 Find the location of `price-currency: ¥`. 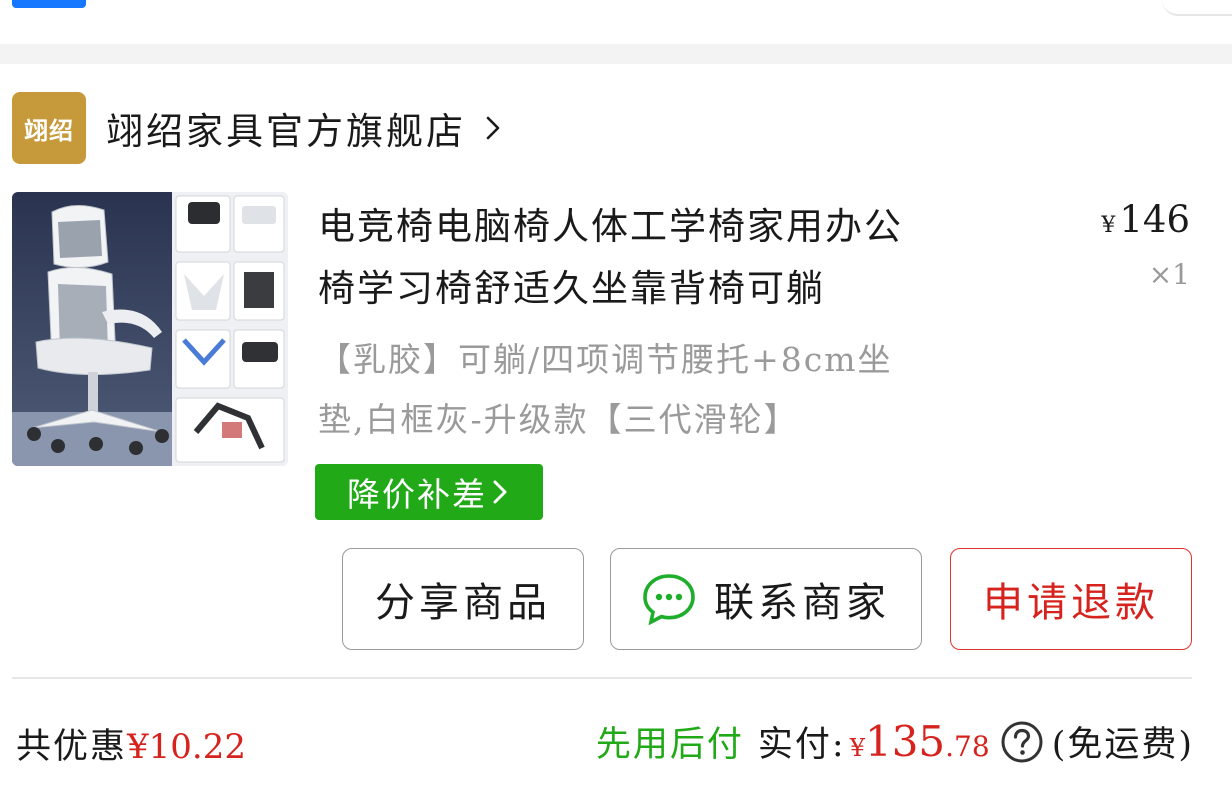

price-currency: ¥ is located at coordinates (1108, 225).